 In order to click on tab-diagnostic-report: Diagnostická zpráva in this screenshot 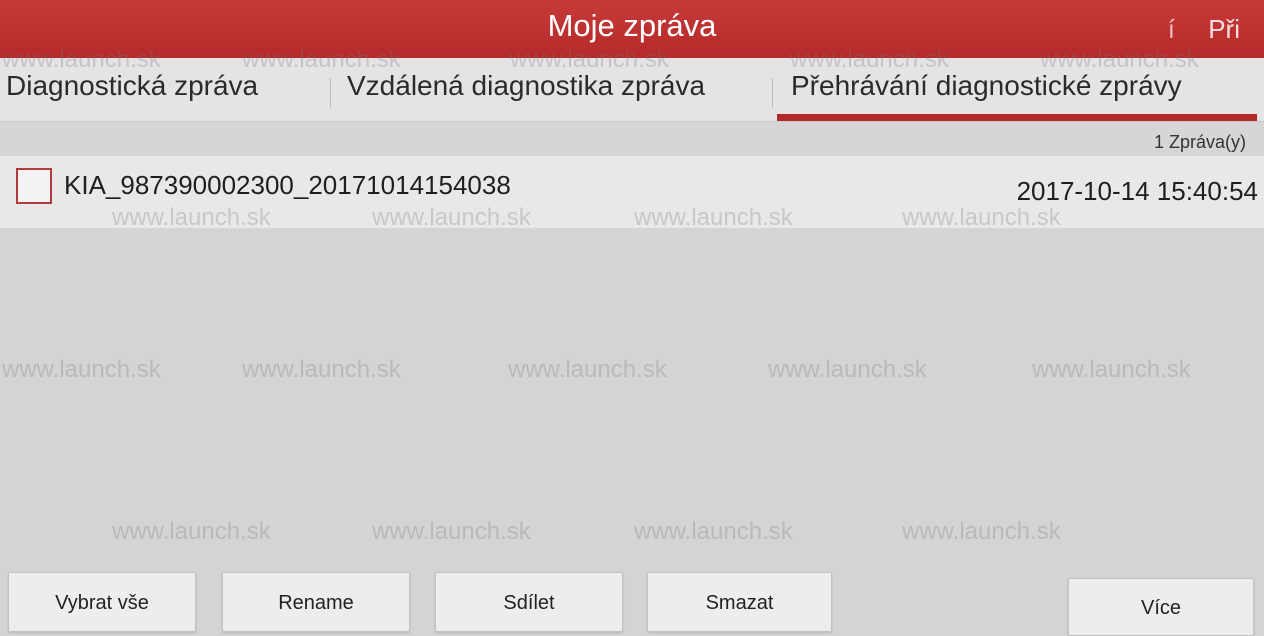, I will do `click(132, 86)`.